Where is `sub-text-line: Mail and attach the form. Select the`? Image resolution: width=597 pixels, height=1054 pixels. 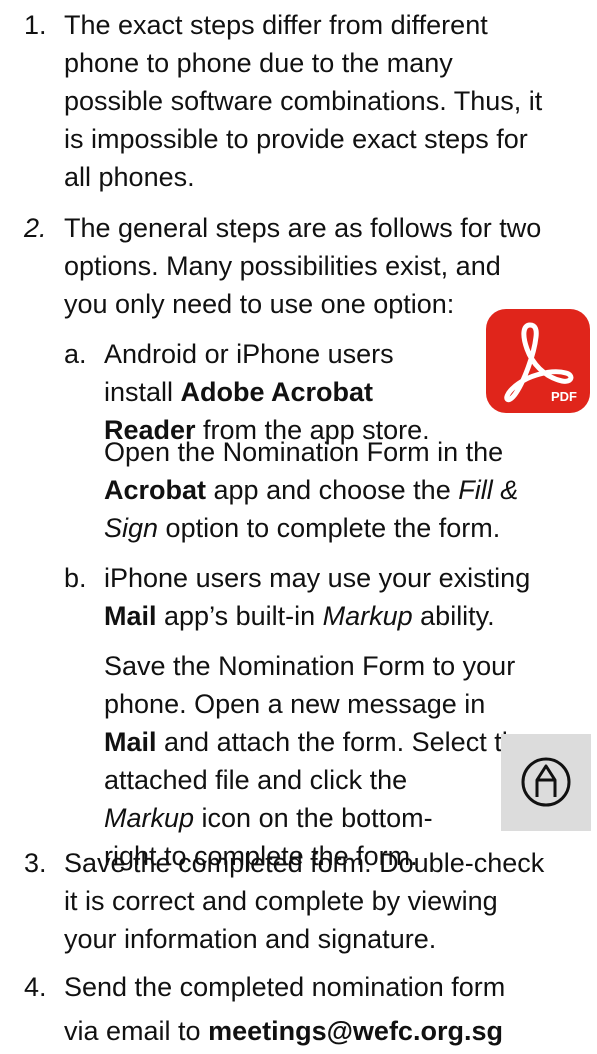 sub-text-line: Mail and attach the form. Select the is located at coordinates (318, 742).